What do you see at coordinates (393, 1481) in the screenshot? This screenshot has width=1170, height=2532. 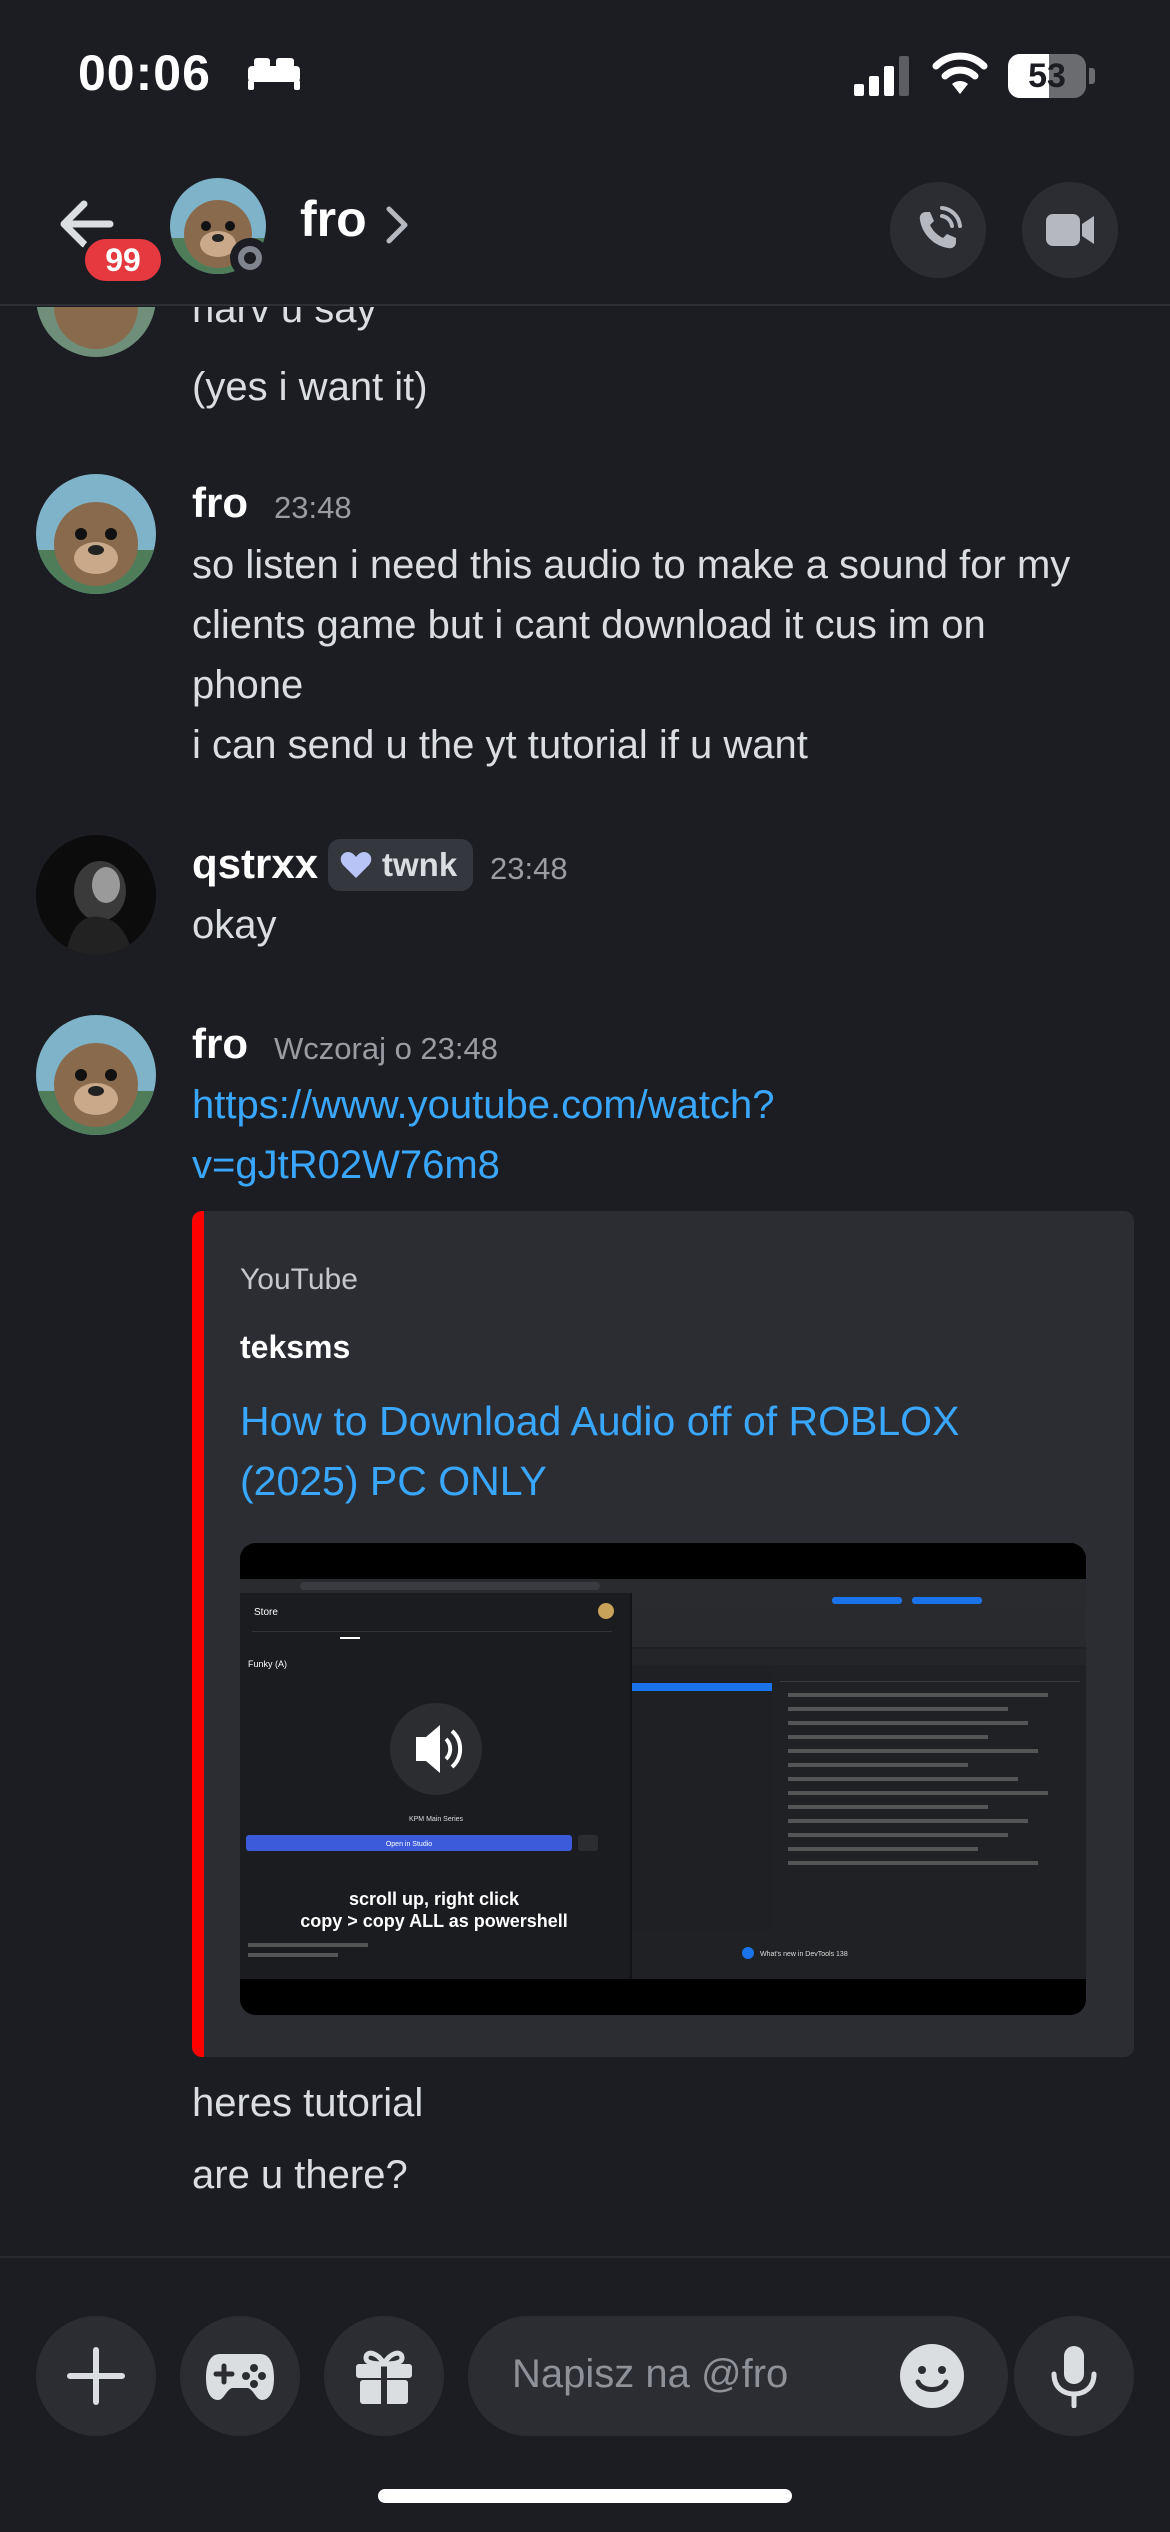 I see `embed-title-line: (2025) PC ONLY` at bounding box center [393, 1481].